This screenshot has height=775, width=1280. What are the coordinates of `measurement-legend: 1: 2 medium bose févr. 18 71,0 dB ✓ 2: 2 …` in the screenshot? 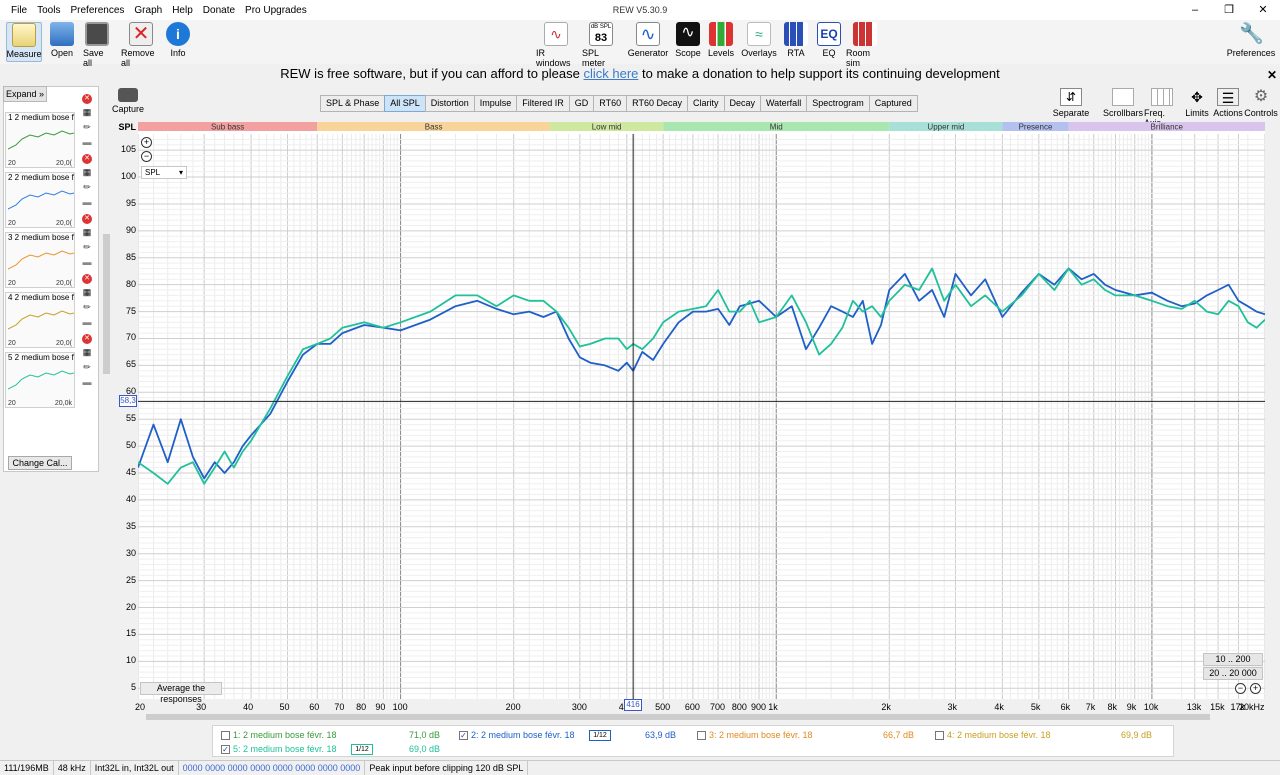 It's located at (693, 741).